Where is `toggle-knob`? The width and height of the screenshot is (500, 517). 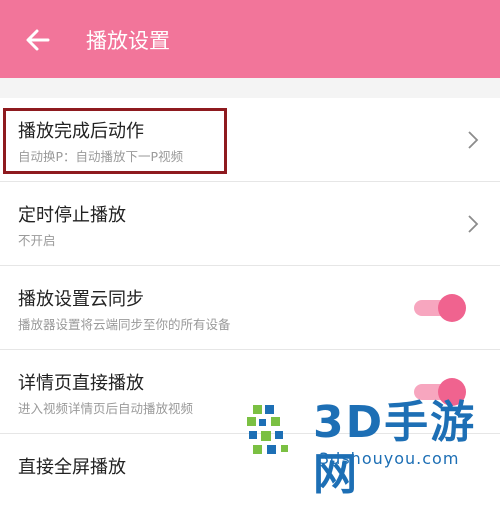 toggle-knob is located at coordinates (452, 308).